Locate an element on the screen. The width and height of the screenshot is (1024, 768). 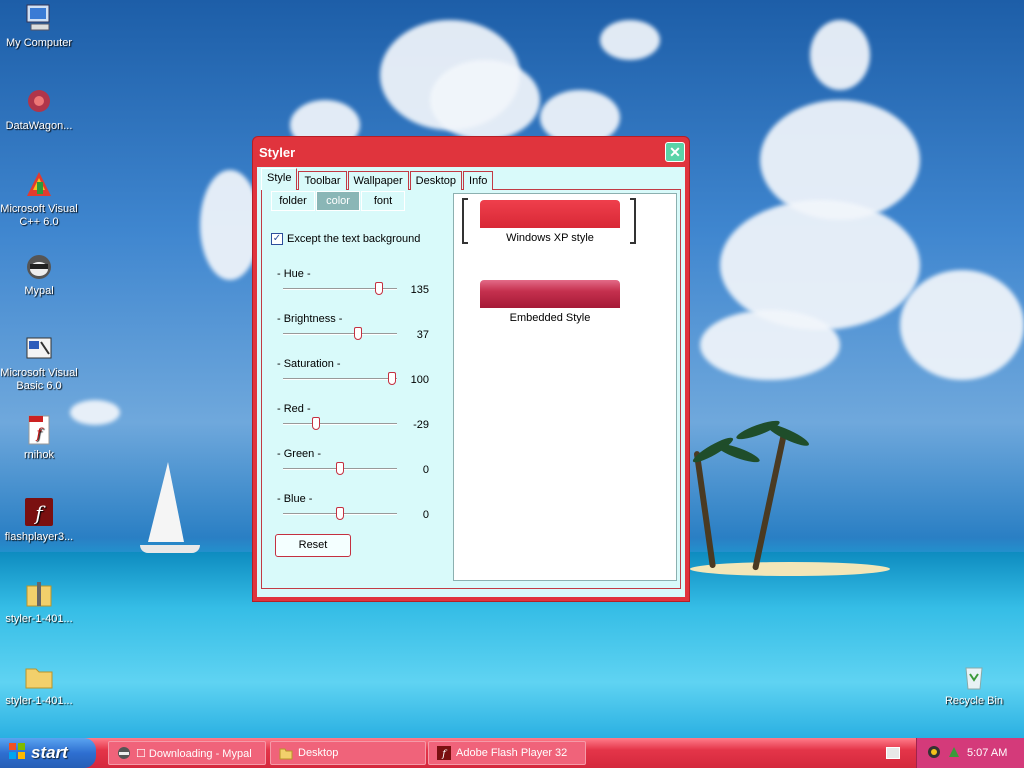
tab-bar: Style Toolbar Wallpaper Desktop Info is located at coordinates (377, 179).